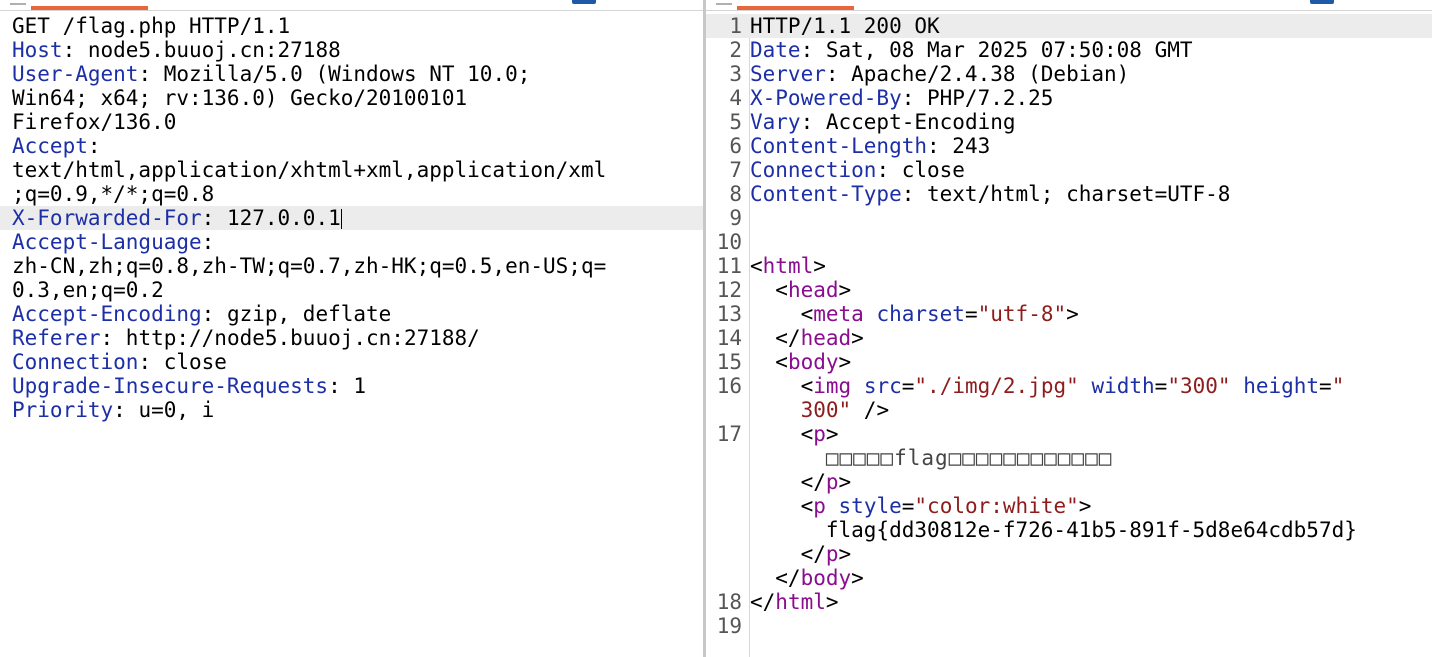 The height and width of the screenshot is (657, 1432). Describe the element at coordinates (113, 242) in the screenshot. I see `request-line: Accept-Language:` at that location.